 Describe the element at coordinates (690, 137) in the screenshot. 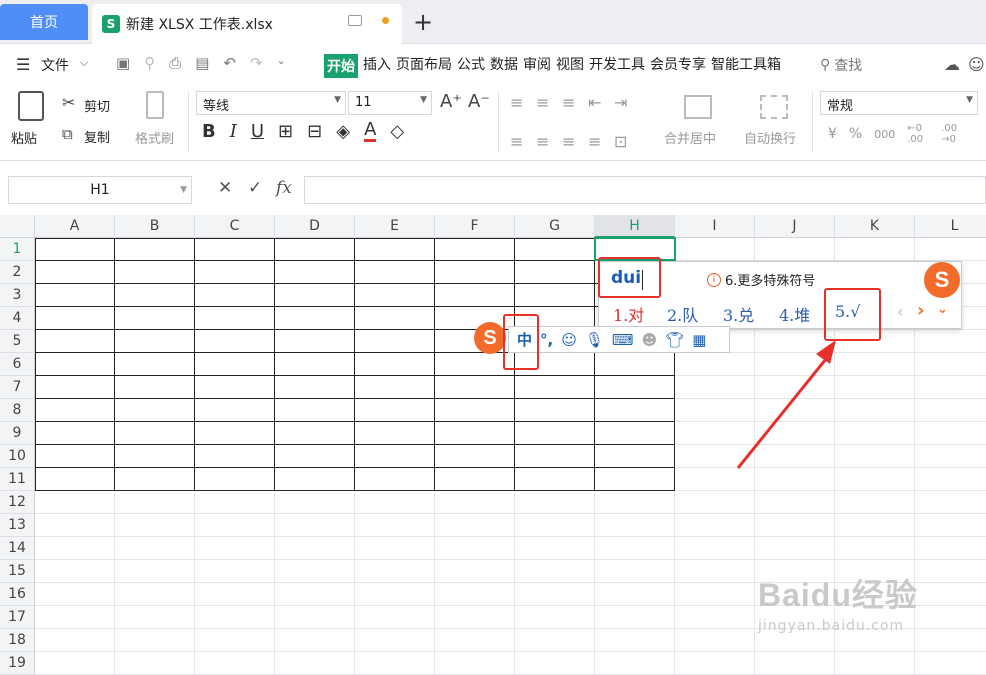

I see `merge-center-button: 合并居中` at that location.